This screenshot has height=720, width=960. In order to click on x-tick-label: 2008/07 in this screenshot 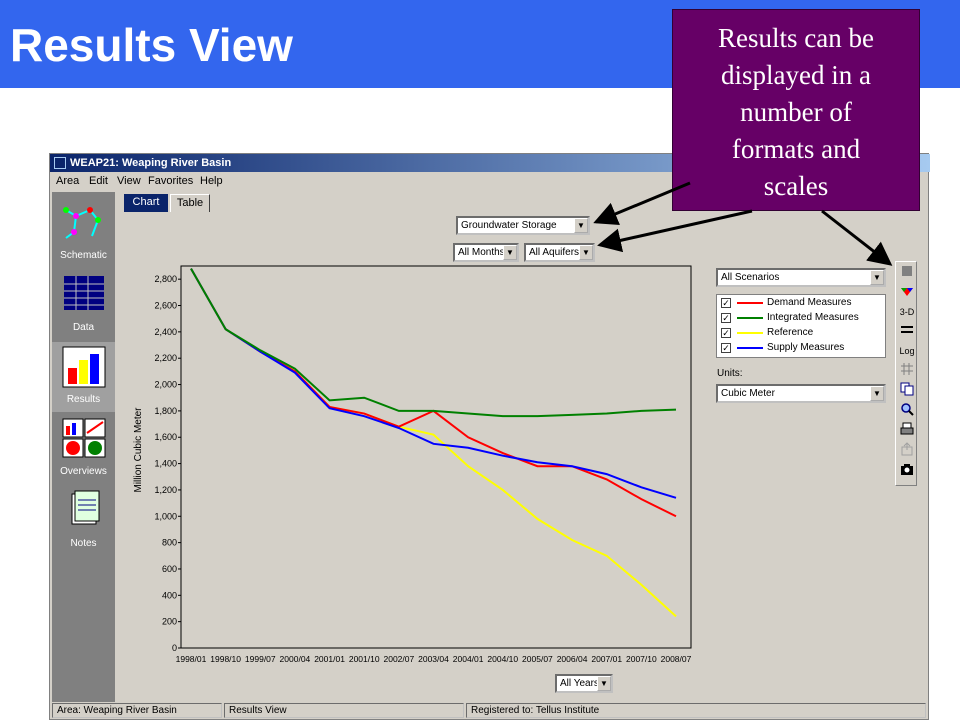, I will do `click(676, 659)`.